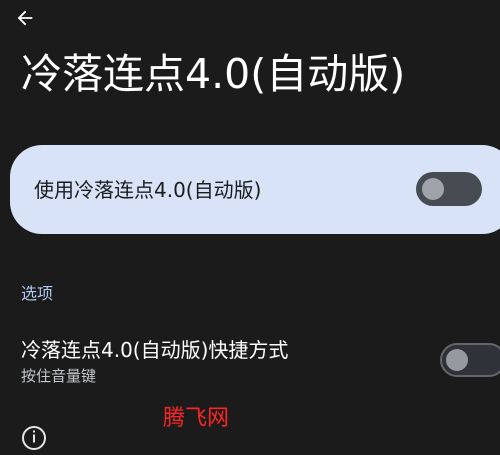 The image size is (500, 455). Describe the element at coordinates (34, 438) in the screenshot. I see `info-icon` at that location.